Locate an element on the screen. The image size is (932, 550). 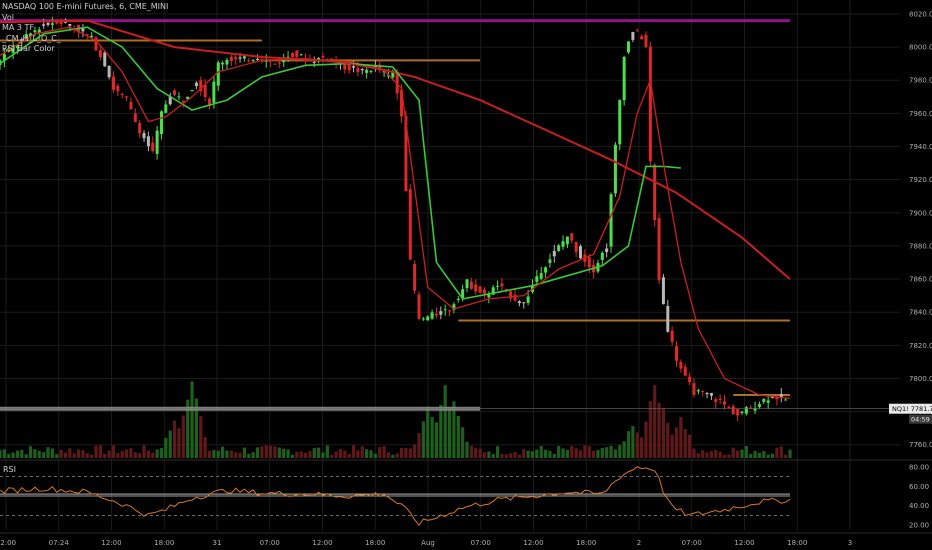
y-tick-label: 8000.00 is located at coordinates (920, 48).